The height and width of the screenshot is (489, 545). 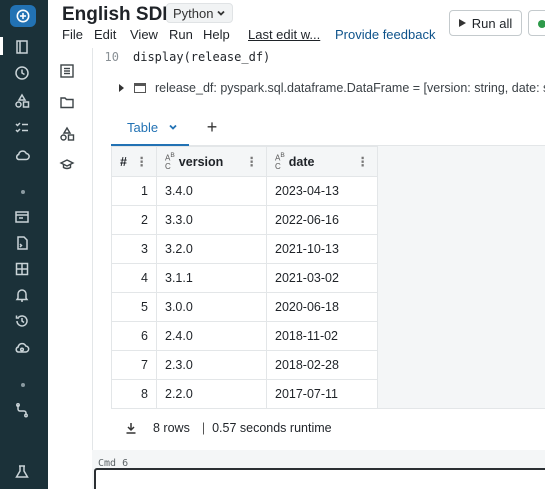 I want to click on row-index: 6, so click(x=134, y=336).